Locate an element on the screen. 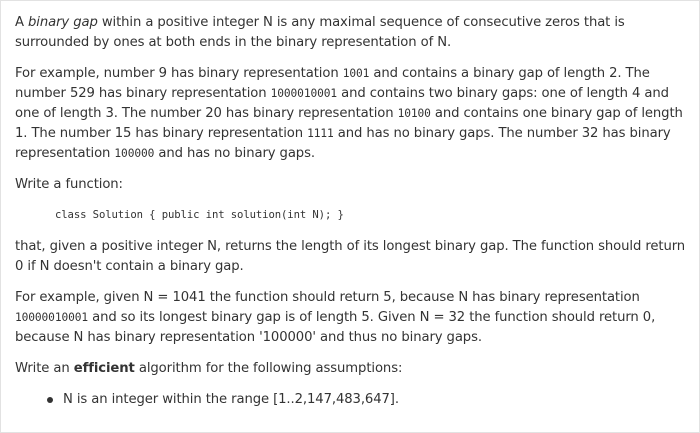 The width and height of the screenshot is (700, 433). example-text-6: and has no binary gaps. is located at coordinates (234, 153).